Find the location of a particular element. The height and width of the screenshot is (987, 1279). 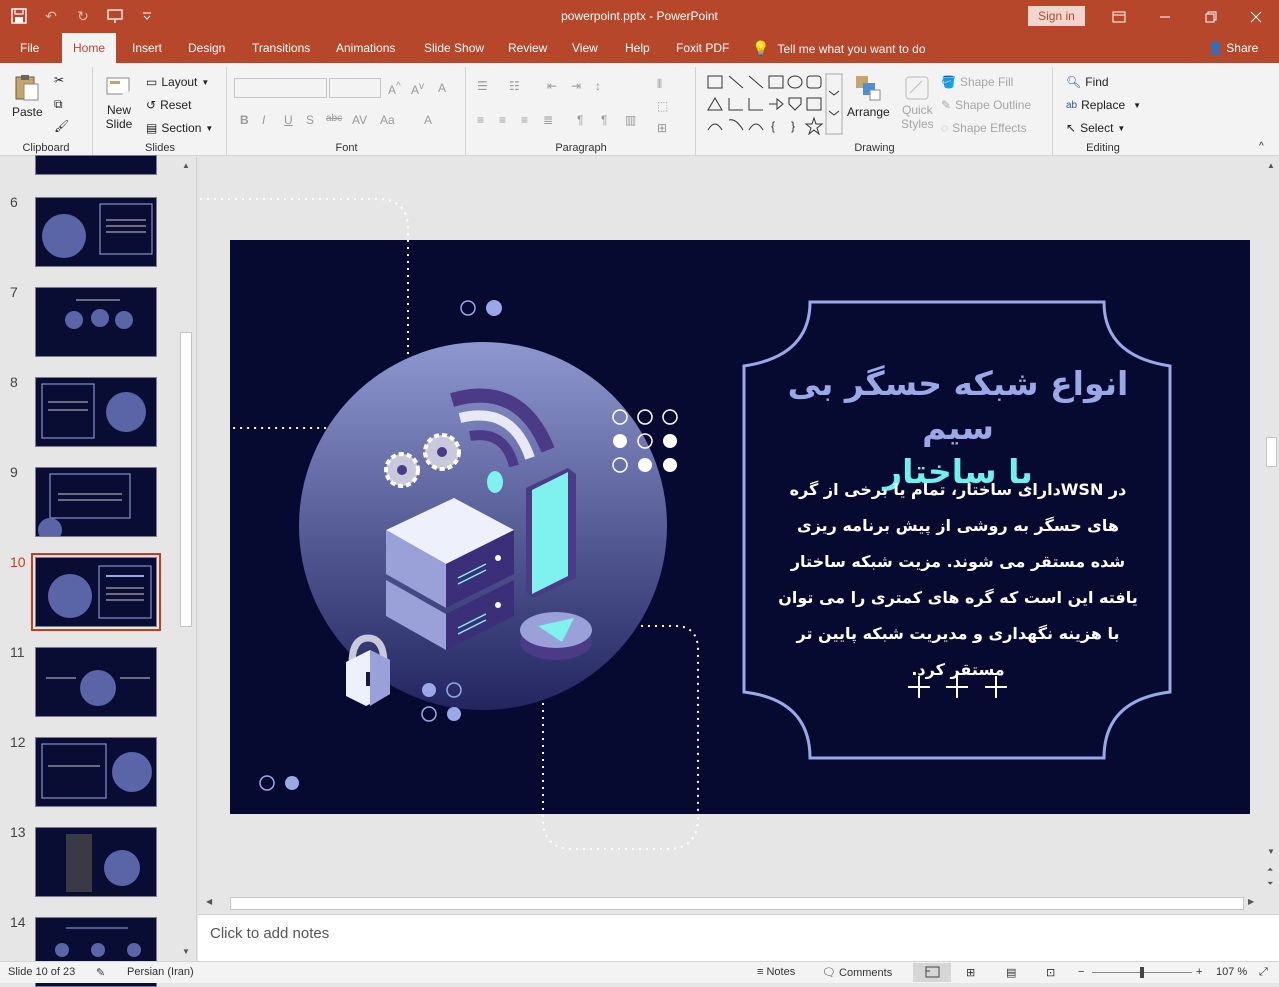

notes-button: ≡ Notes is located at coordinates (776, 972).